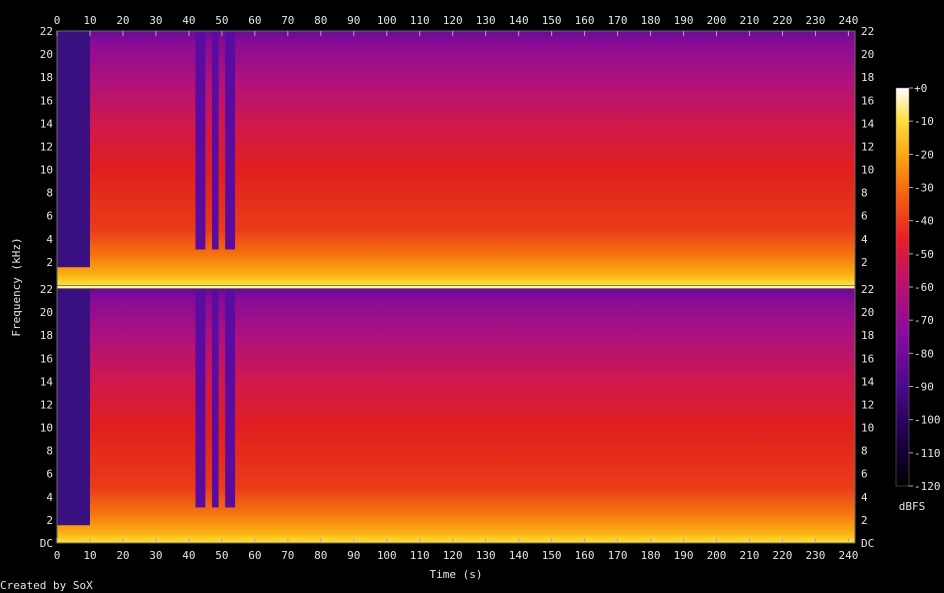  I want to click on x-axis-label: Time (s), so click(456, 574).